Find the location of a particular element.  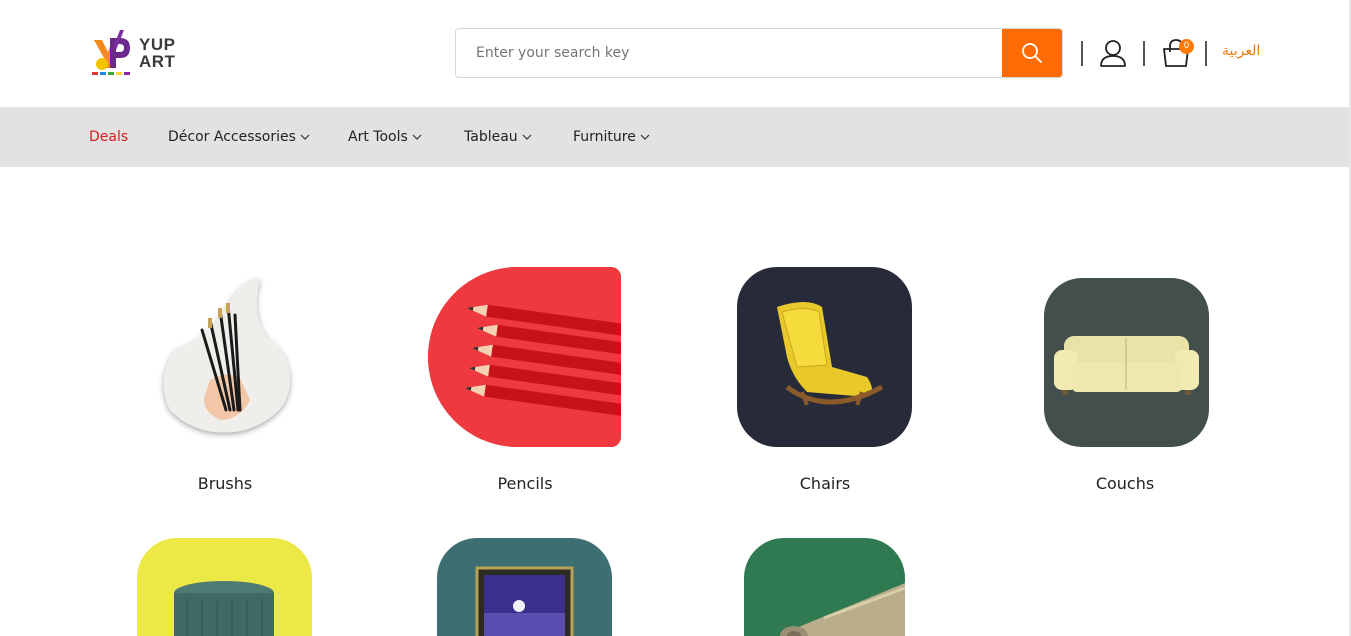

category-image-couchs is located at coordinates (1126, 362).